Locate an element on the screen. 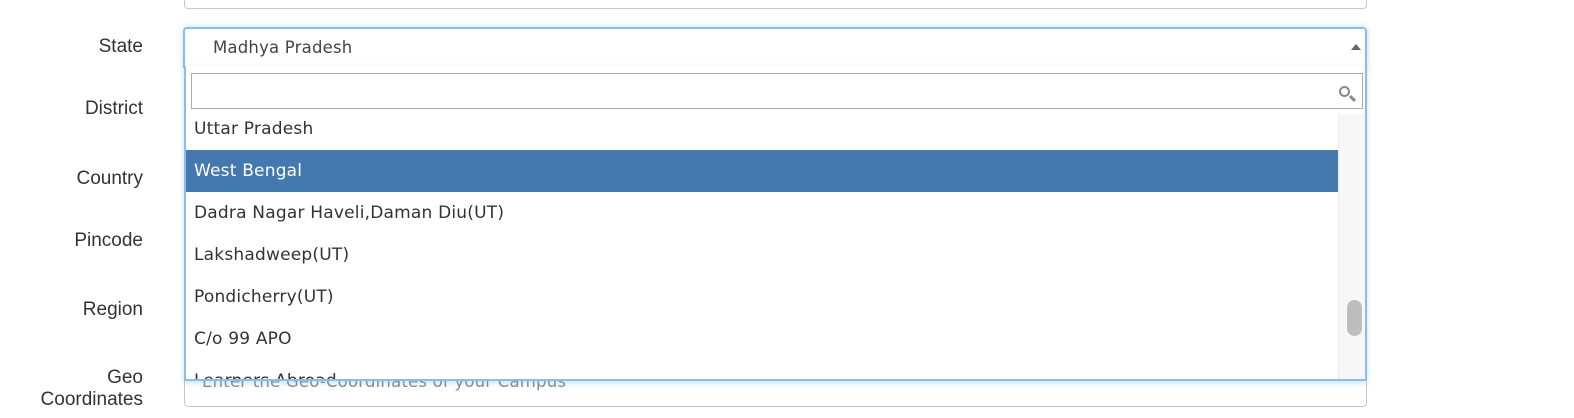 Image resolution: width=1574 pixels, height=418 pixels. dropdown-option-dadra-nagar-haveli: Dadra Nagar Haveli,Daman Diu(UT) is located at coordinates (762, 213).